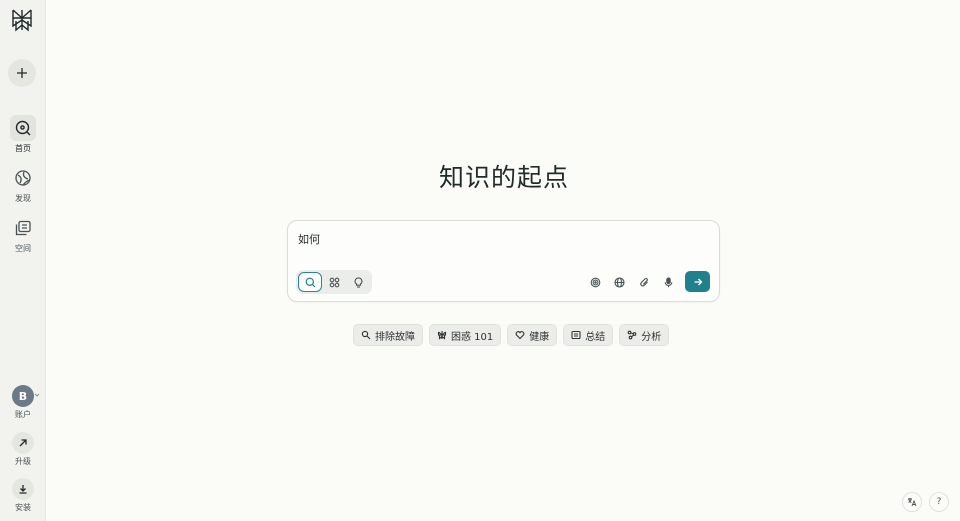  What do you see at coordinates (632, 335) in the screenshot?
I see `analysis-icon` at bounding box center [632, 335].